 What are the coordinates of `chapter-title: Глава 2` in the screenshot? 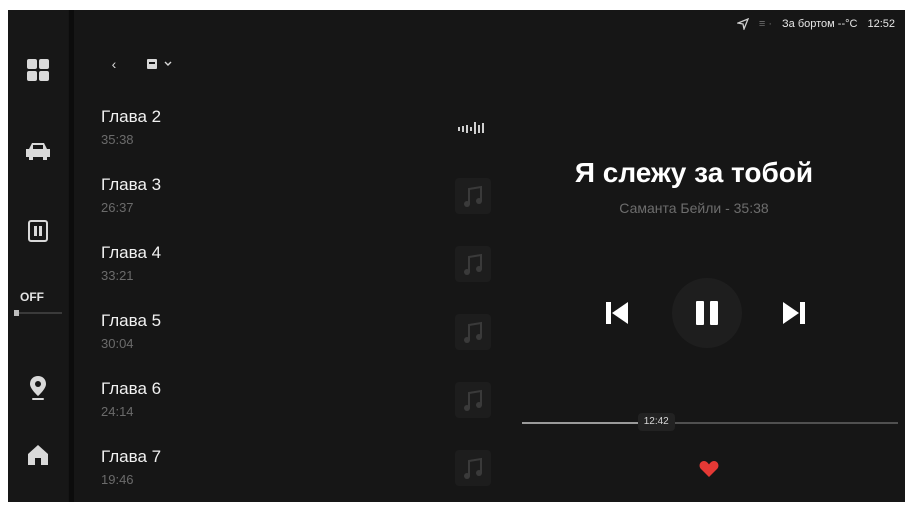 It's located at (131, 116).